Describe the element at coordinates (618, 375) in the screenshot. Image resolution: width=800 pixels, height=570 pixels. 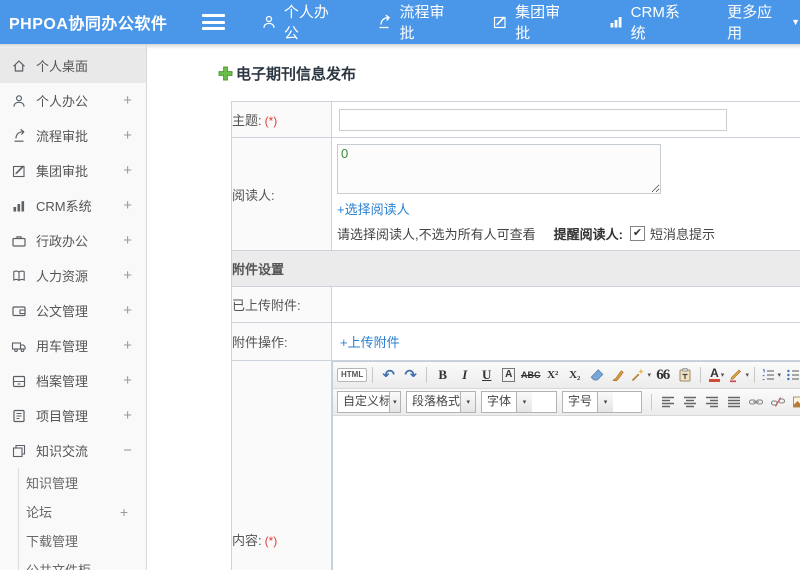
I see `format-painter-button` at that location.